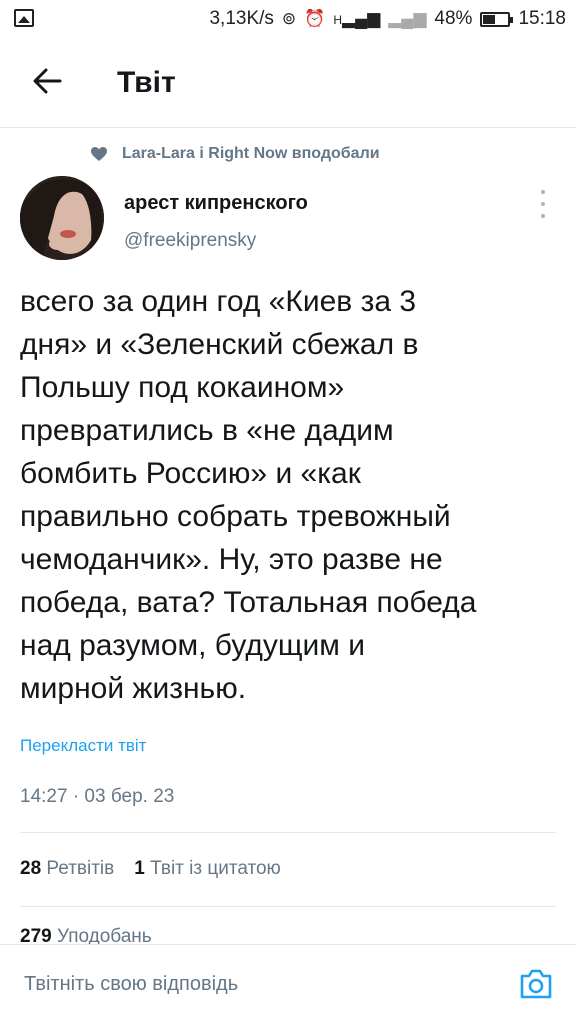 The width and height of the screenshot is (576, 1024). Describe the element at coordinates (31, 868) in the screenshot. I see `retweets-count: 28` at that location.